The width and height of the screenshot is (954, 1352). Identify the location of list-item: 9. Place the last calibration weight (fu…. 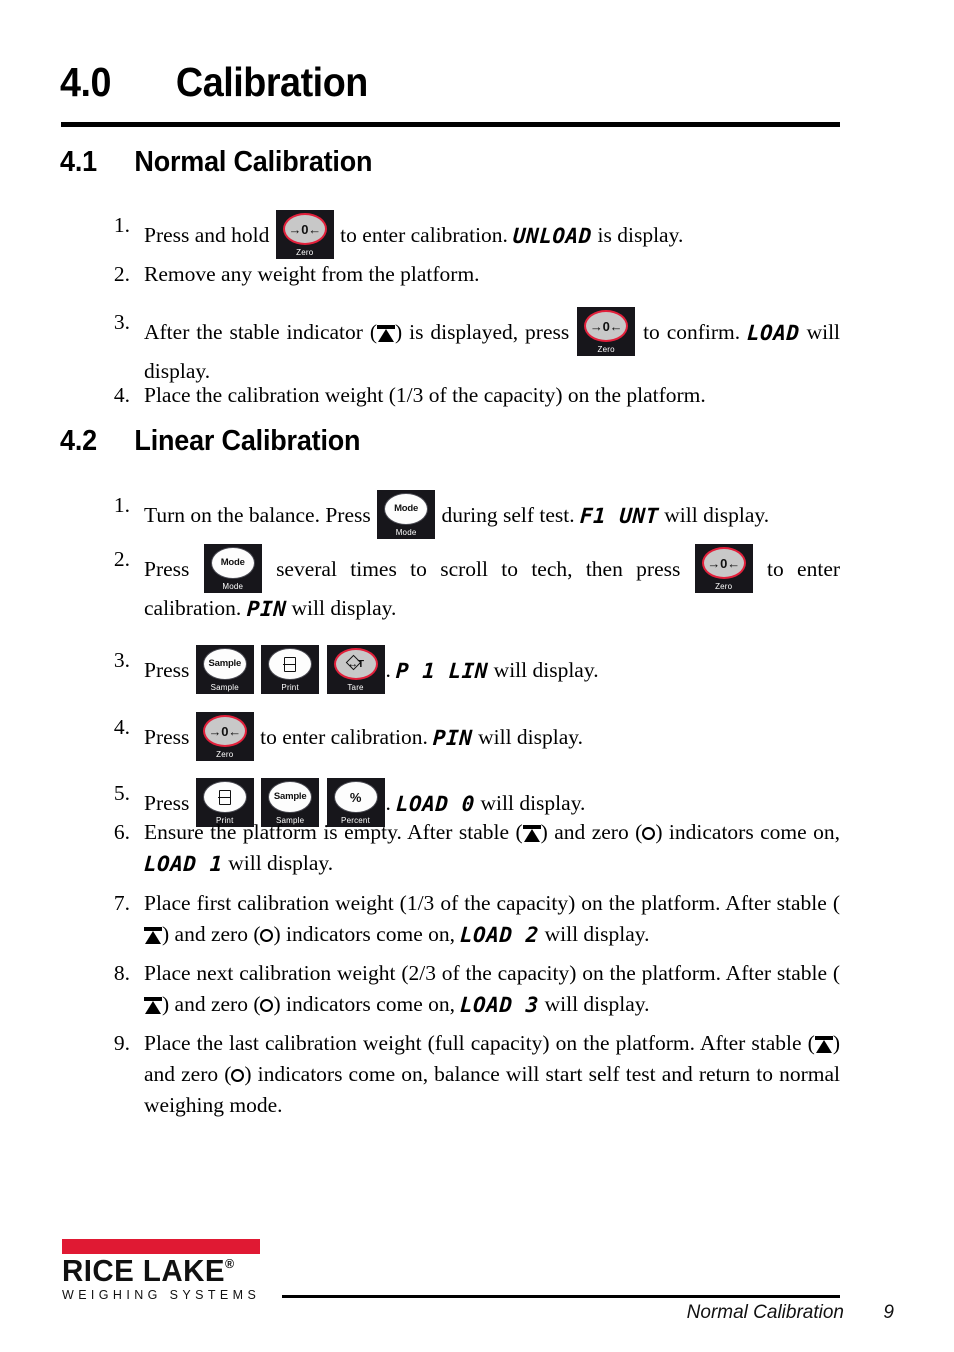
(468, 1074).